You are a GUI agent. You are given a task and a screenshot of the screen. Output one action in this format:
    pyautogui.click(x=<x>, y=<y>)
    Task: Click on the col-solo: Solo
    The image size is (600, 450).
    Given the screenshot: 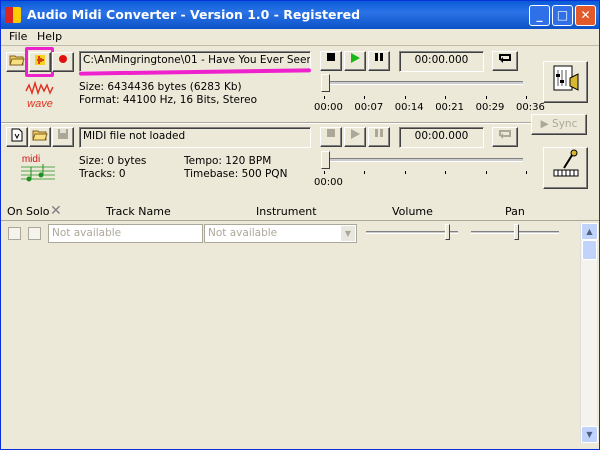 What is the action you would take?
    pyautogui.click(x=38, y=211)
    